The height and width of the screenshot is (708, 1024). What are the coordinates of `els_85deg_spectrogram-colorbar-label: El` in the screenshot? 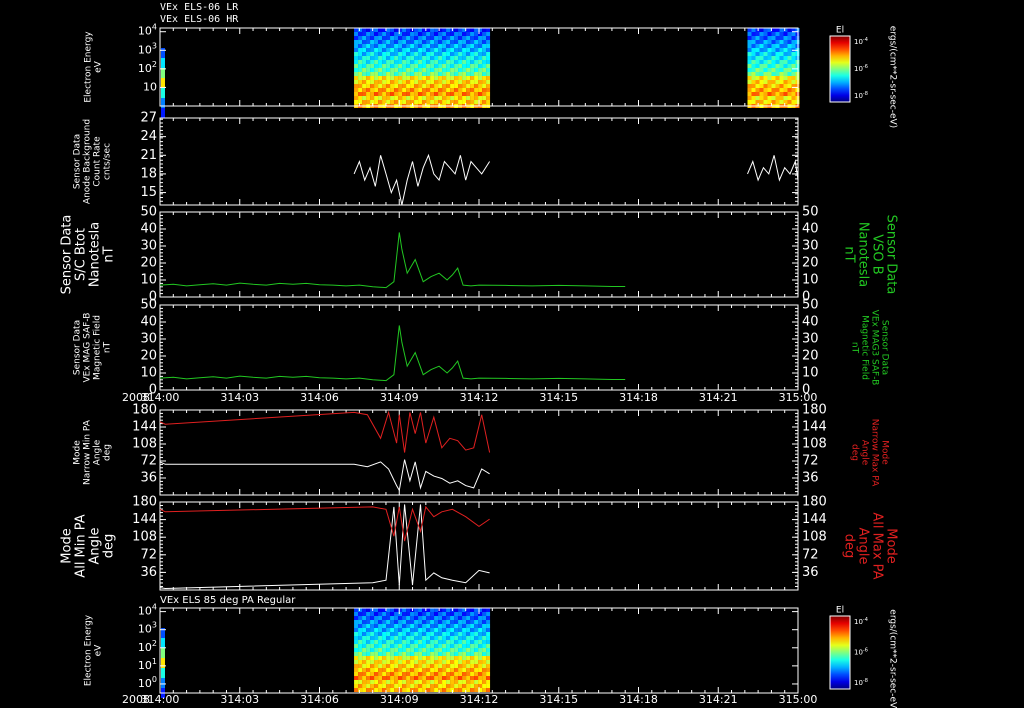 It's located at (840, 611).